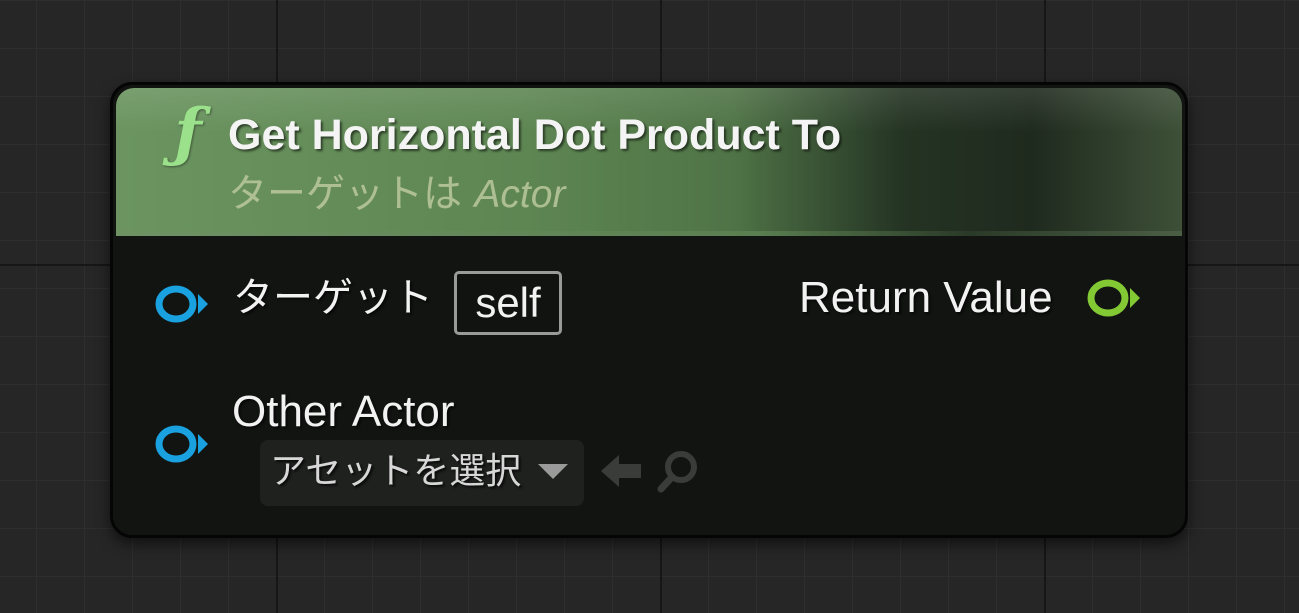  Describe the element at coordinates (396, 471) in the screenshot. I see `asset-picker-placeholder: アセットを選択` at that location.